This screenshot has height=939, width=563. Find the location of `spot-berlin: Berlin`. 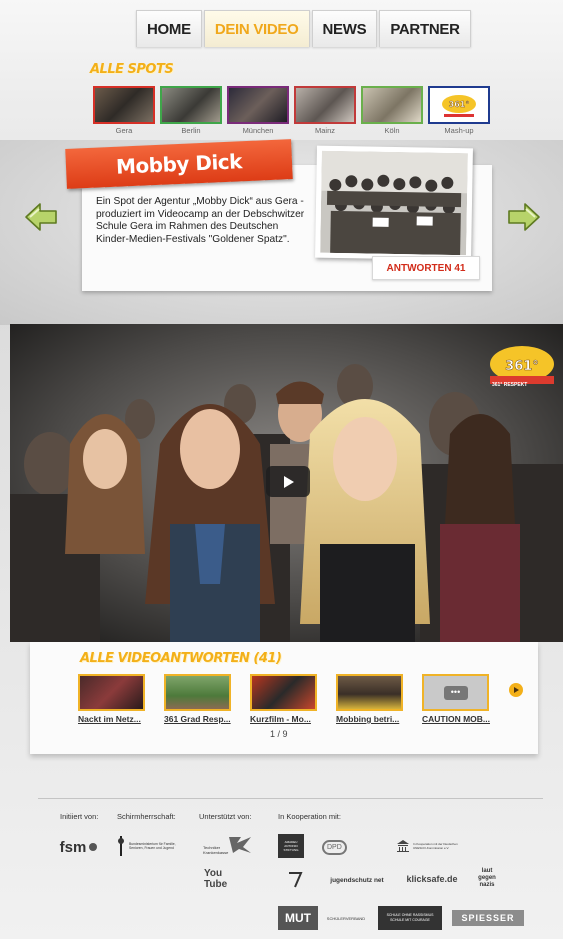

spot-berlin: Berlin is located at coordinates (191, 110).